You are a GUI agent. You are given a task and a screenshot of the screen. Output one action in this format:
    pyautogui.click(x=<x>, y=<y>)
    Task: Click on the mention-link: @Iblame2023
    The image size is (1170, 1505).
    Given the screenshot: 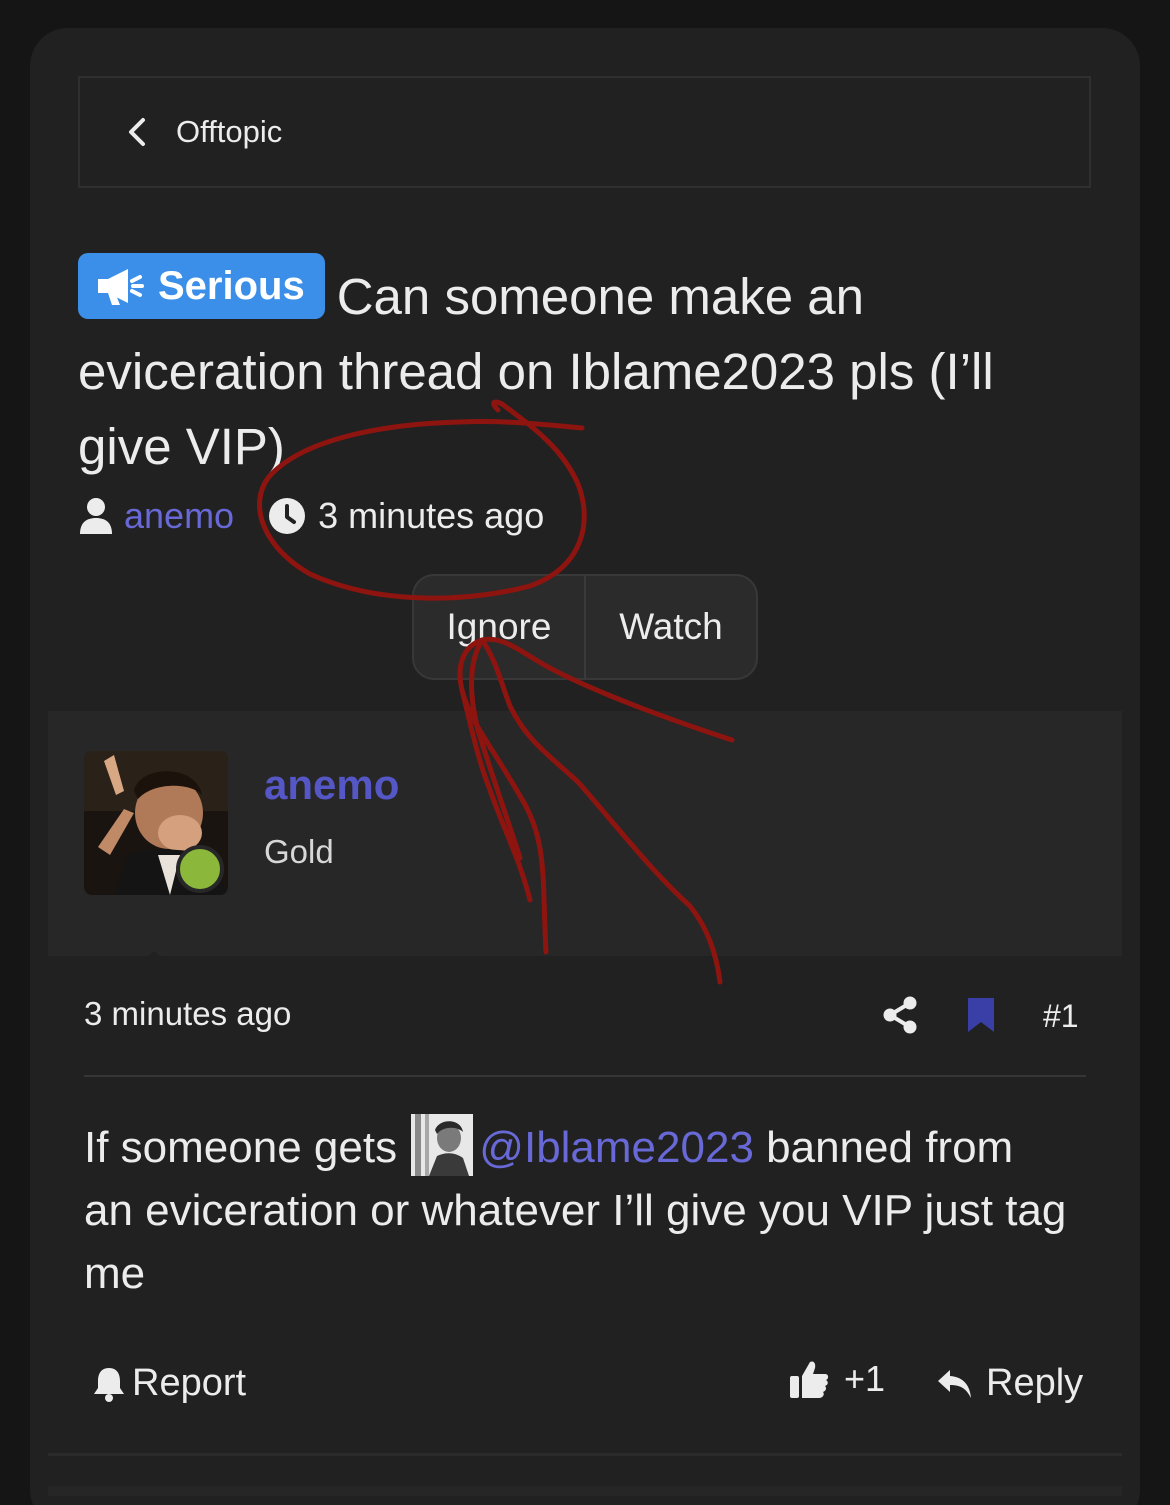 What is the action you would take?
    pyautogui.click(x=616, y=1147)
    